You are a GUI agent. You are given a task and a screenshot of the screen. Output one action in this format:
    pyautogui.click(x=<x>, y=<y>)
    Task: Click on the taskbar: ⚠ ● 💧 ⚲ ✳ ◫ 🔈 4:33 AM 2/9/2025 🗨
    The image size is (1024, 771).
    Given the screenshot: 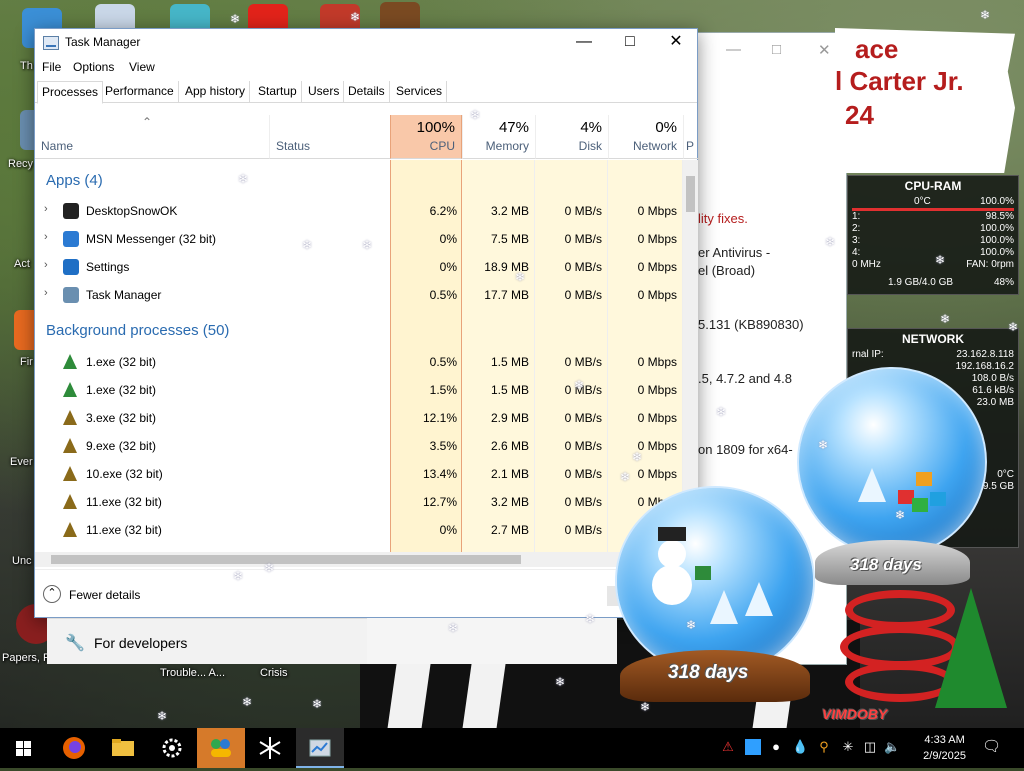 What is the action you would take?
    pyautogui.click(x=512, y=748)
    